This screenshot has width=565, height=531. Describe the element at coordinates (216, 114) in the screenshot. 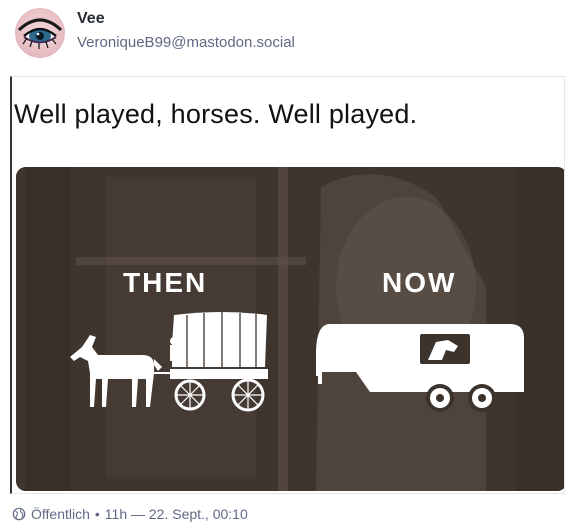

I see `meme-caption: Well played, horses. Well played.` at that location.